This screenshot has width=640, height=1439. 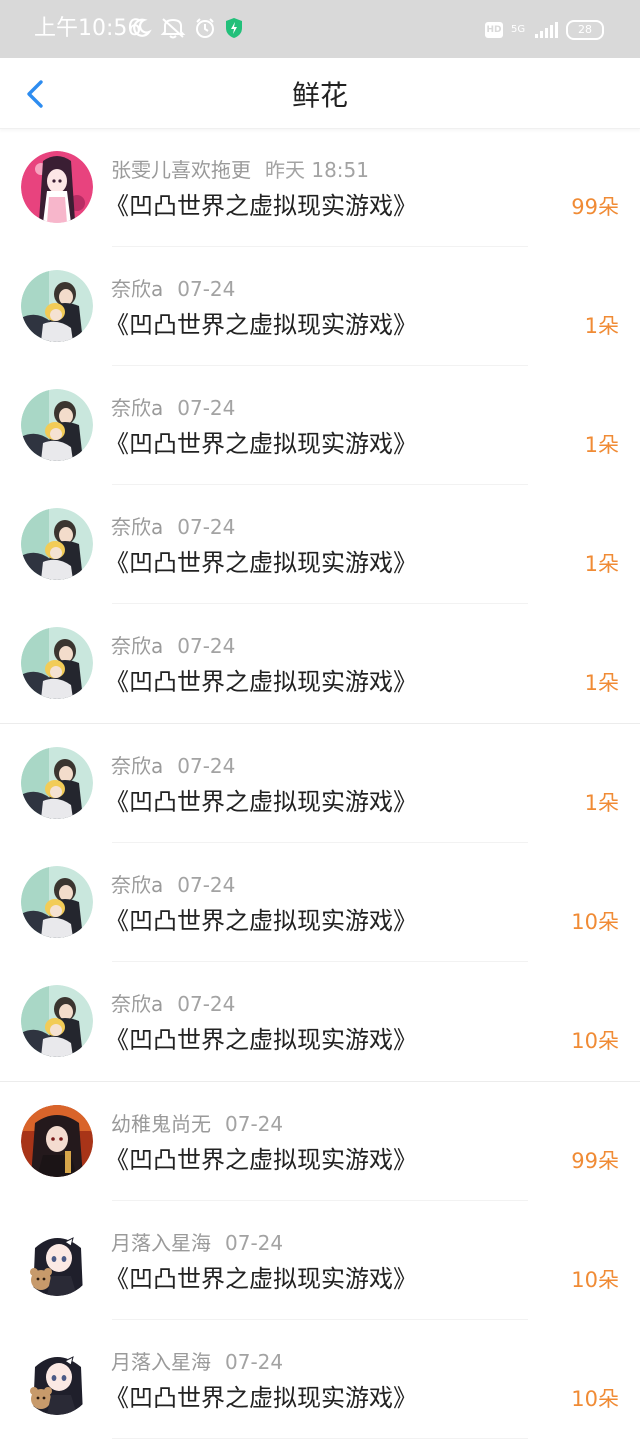 I want to click on list-item: 幼稚鬼尚无 07-24 《凹凸世界之虚拟现实游戏》 99朵, so click(x=320, y=1141).